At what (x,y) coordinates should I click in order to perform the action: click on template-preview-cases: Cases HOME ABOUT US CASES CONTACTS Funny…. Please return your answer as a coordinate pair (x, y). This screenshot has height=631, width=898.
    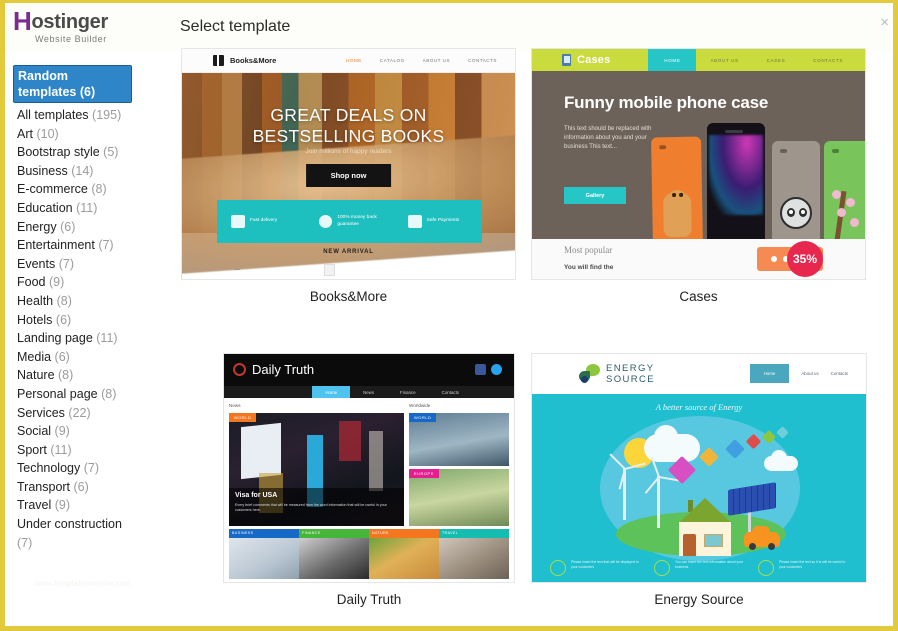
    Looking at the image, I should click on (698, 164).